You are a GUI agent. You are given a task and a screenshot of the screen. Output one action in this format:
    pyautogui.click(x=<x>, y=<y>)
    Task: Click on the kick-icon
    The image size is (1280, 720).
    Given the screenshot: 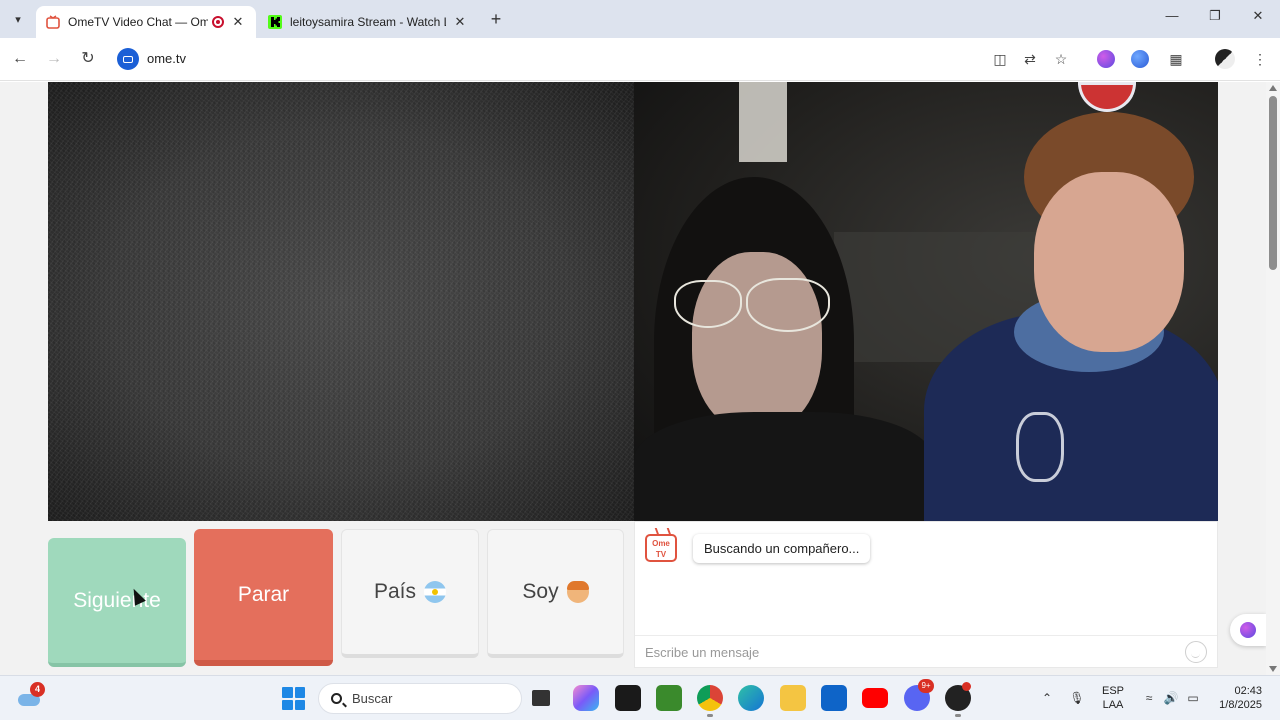 What is the action you would take?
    pyautogui.click(x=275, y=22)
    